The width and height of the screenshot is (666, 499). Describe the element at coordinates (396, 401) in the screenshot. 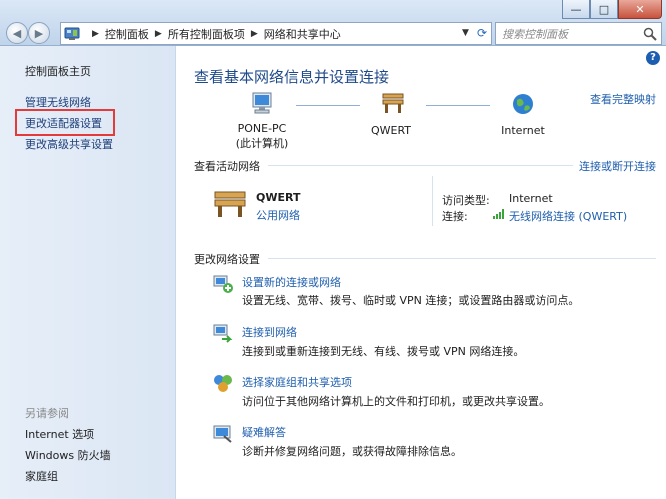

I see `homegroup-sharing-desc: 访问位于其他网络计算机上的文件和打印机，或更改共享设置。` at that location.